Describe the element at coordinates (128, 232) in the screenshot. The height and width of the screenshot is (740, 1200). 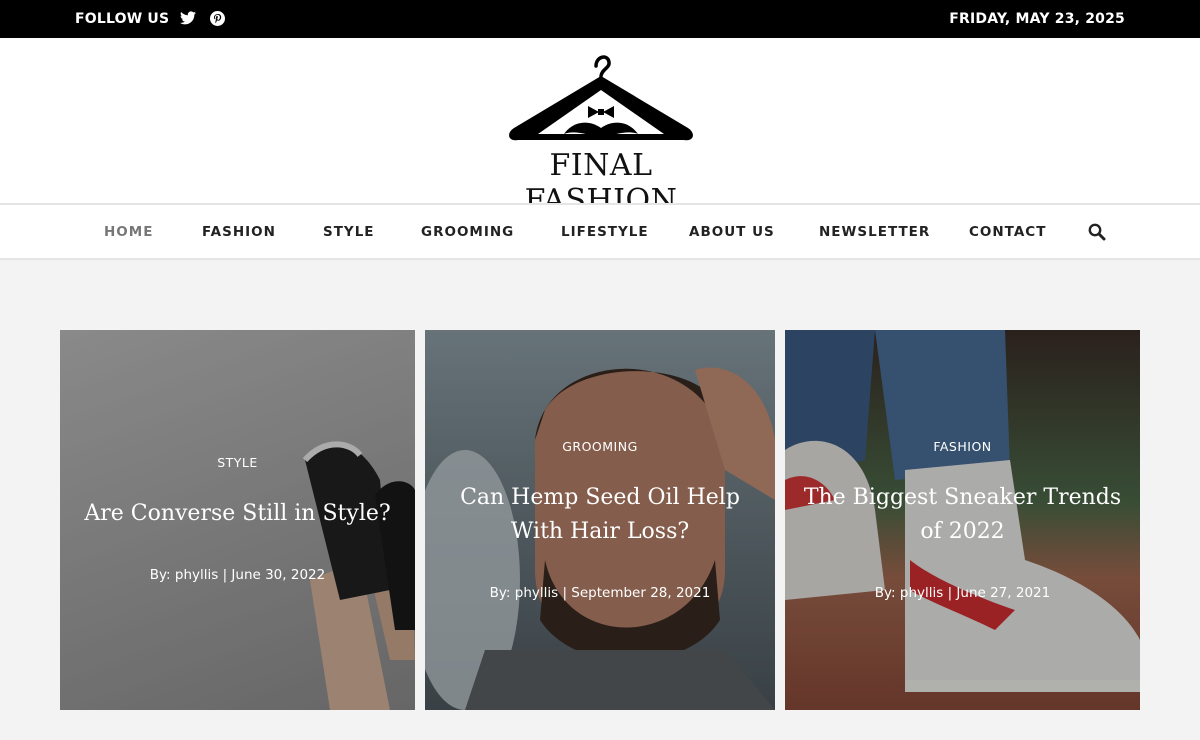
I see `nav-home: HOME` at that location.